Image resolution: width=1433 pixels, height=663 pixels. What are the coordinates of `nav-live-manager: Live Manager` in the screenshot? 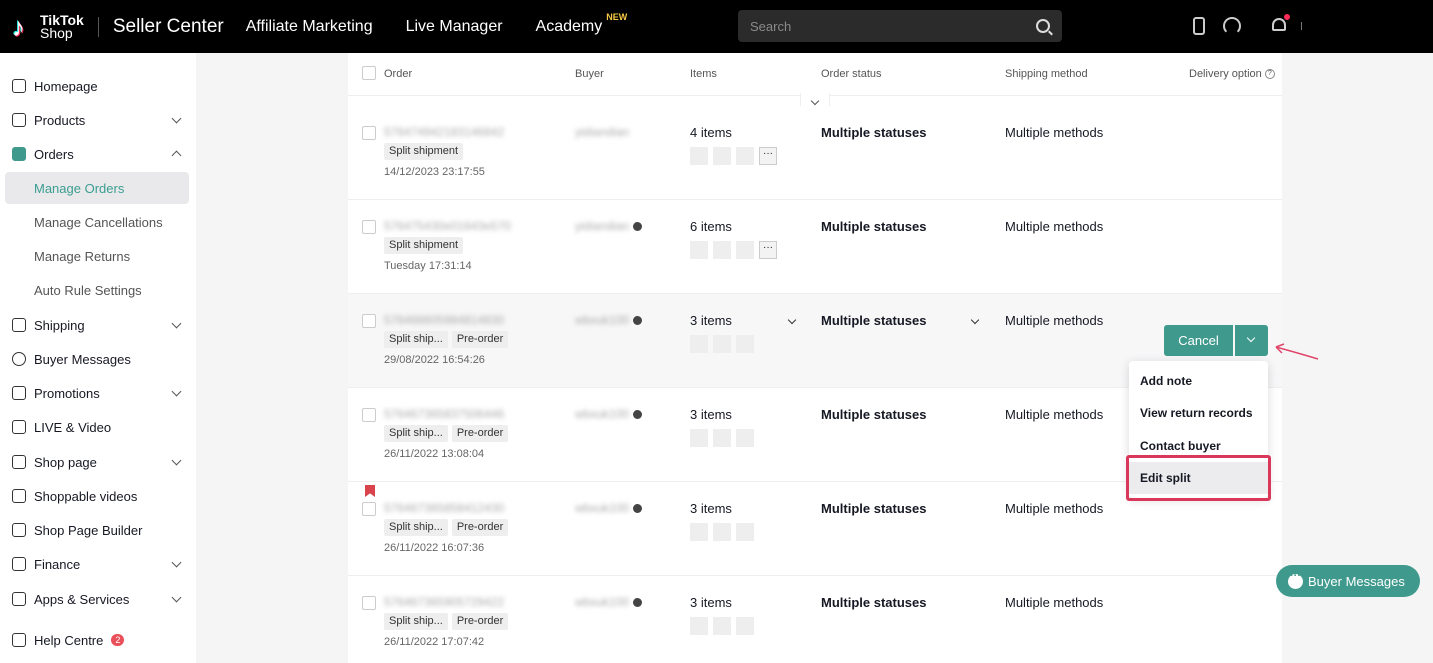 It's located at (454, 27).